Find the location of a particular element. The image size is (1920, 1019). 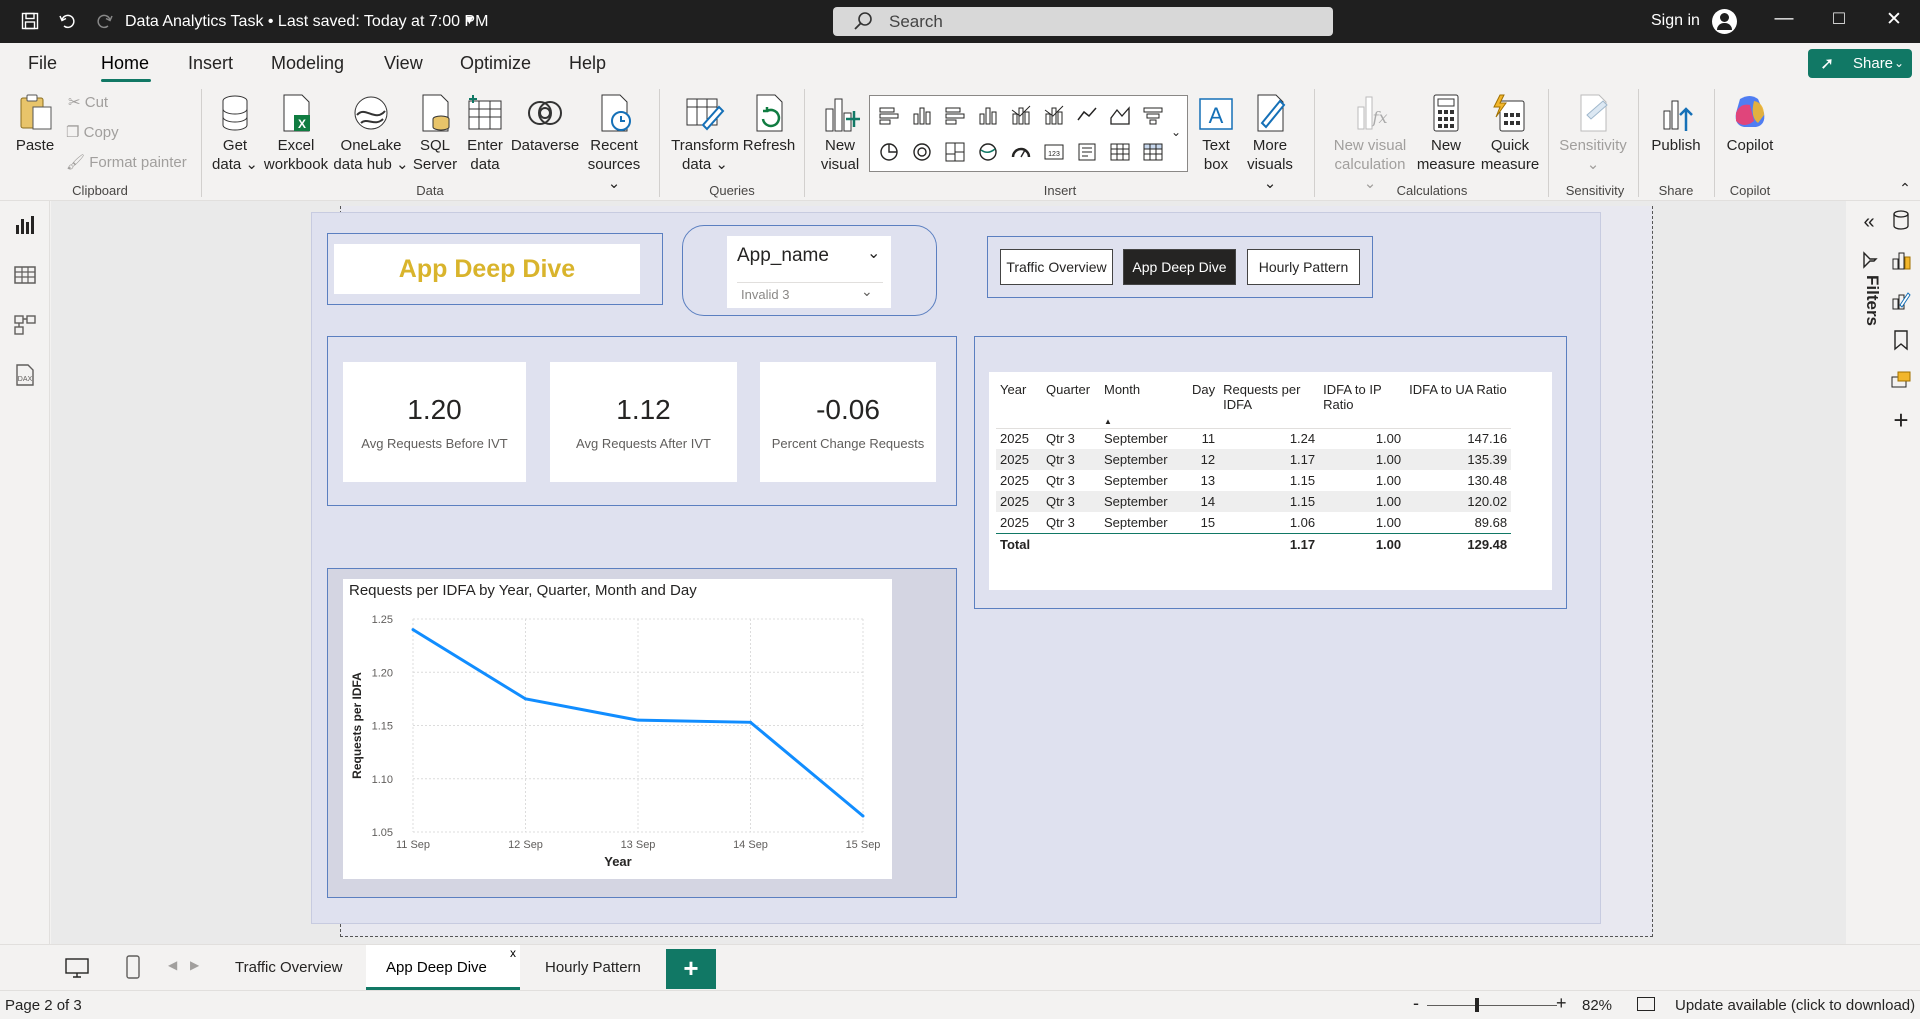

copy-button: ❐ Copy is located at coordinates (92, 132).